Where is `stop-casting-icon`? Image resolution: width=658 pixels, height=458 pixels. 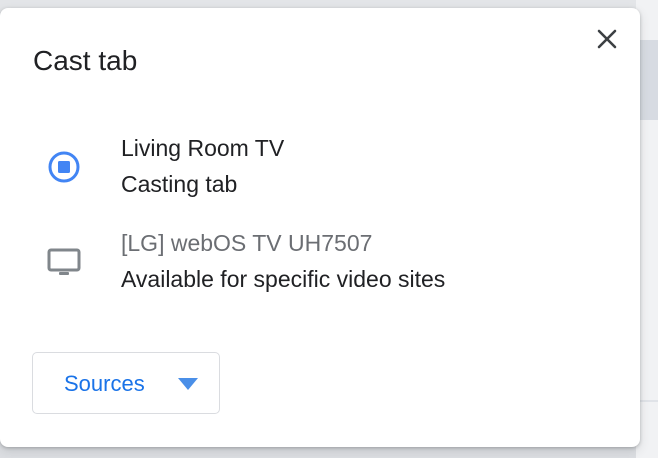 stop-casting-icon is located at coordinates (64, 167).